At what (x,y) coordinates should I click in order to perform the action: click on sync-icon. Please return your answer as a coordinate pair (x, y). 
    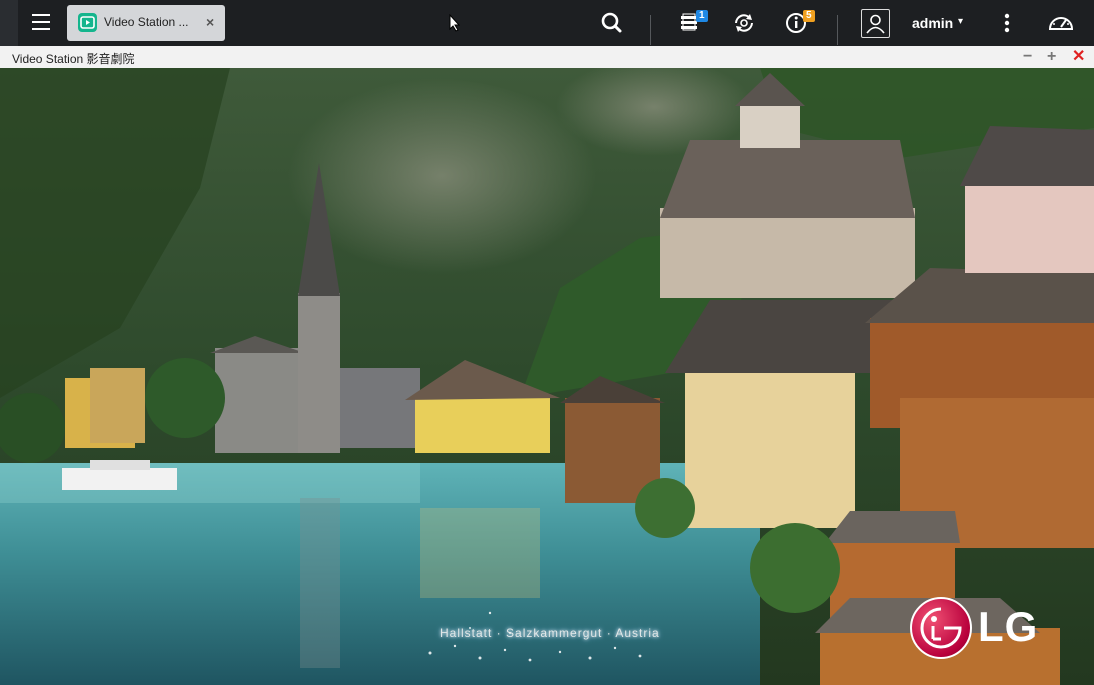
    Looking at the image, I should click on (744, 23).